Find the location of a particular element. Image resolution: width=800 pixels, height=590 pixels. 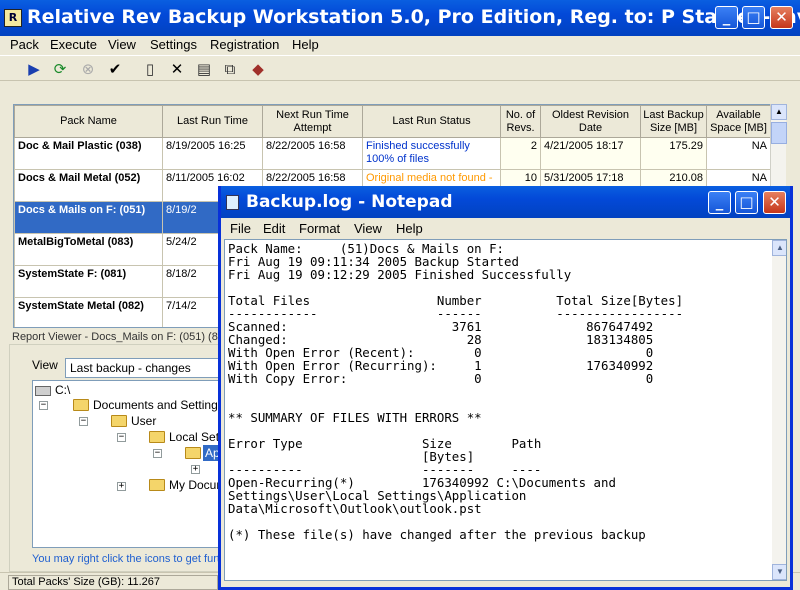

pack-name: Docs & Mail Metal (052) is located at coordinates (88, 185).